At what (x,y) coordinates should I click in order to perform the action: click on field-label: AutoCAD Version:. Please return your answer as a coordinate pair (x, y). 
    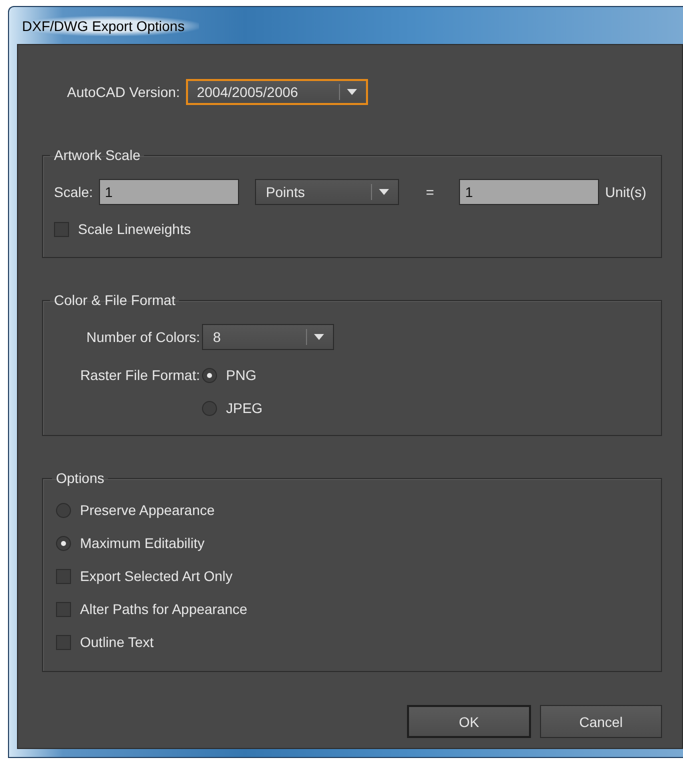
    Looking at the image, I should click on (123, 92).